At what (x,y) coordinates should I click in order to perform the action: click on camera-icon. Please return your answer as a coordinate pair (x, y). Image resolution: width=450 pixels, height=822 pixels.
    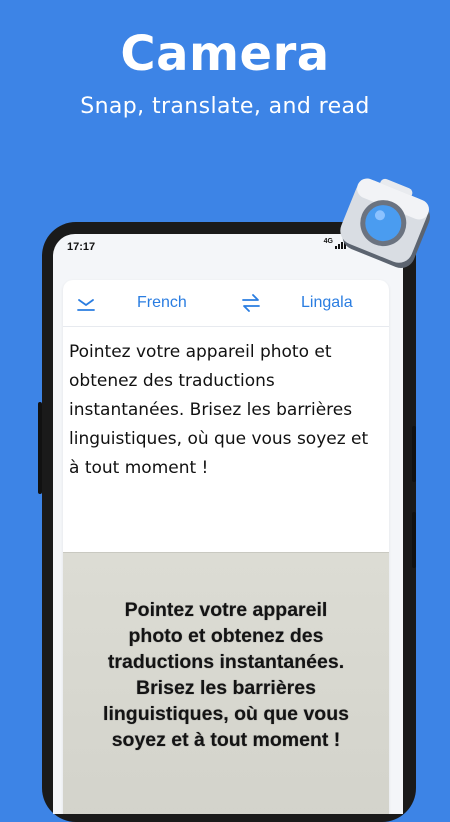
    Looking at the image, I should click on (385, 223).